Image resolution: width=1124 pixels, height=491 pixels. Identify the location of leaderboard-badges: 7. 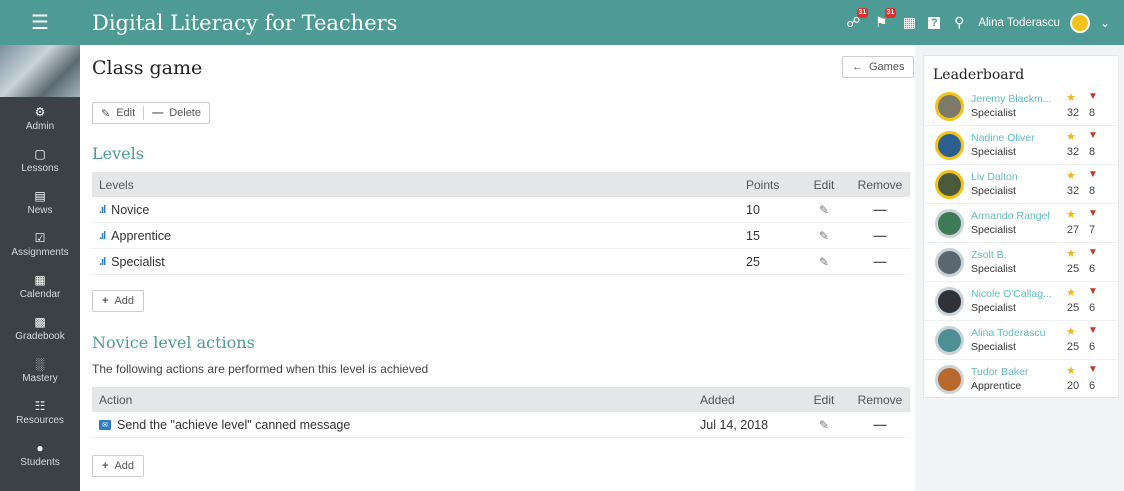
(1092, 230).